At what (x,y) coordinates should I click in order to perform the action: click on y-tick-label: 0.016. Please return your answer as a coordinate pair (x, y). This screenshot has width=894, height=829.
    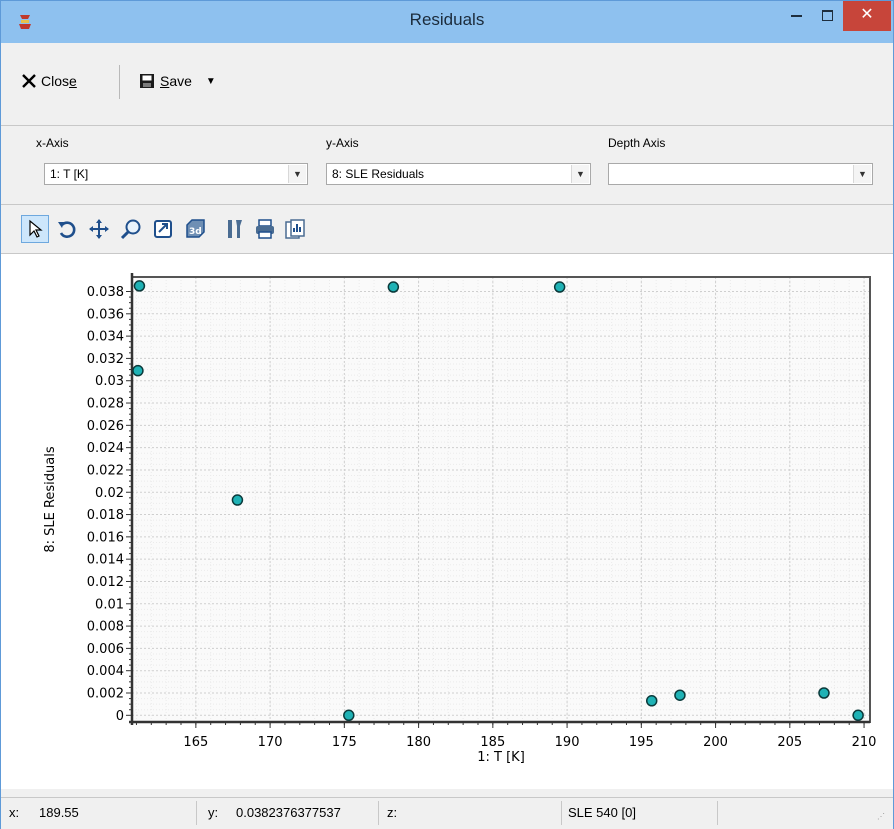
    Looking at the image, I should click on (105, 537).